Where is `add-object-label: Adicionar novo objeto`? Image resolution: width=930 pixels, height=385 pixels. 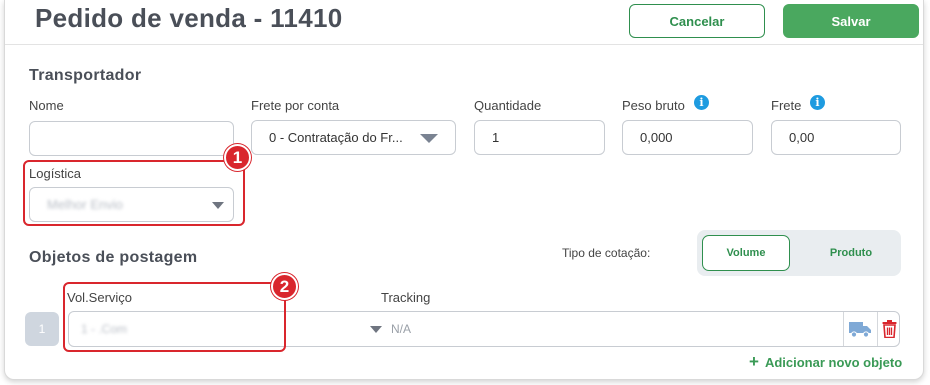 add-object-label: Adicionar novo objeto is located at coordinates (833, 362).